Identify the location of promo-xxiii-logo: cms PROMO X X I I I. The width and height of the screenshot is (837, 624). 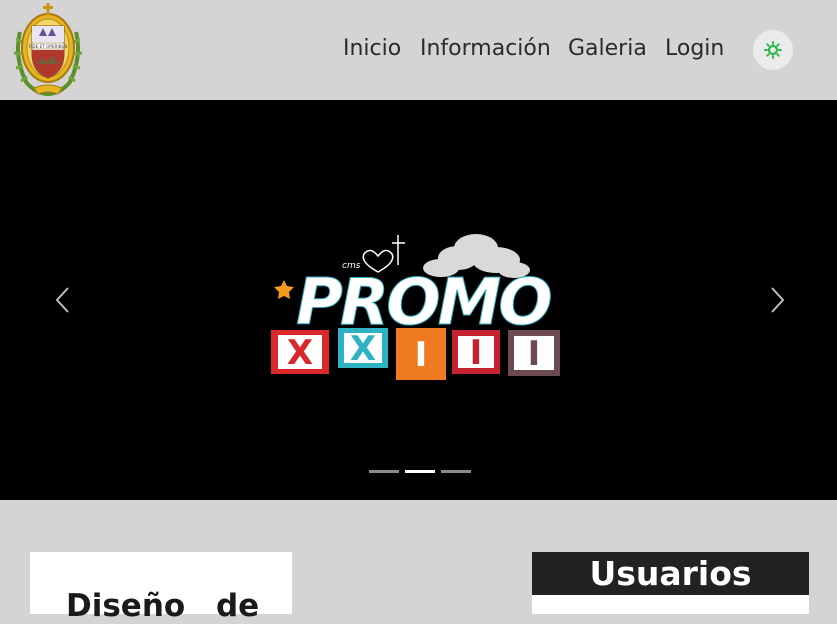
(415, 307).